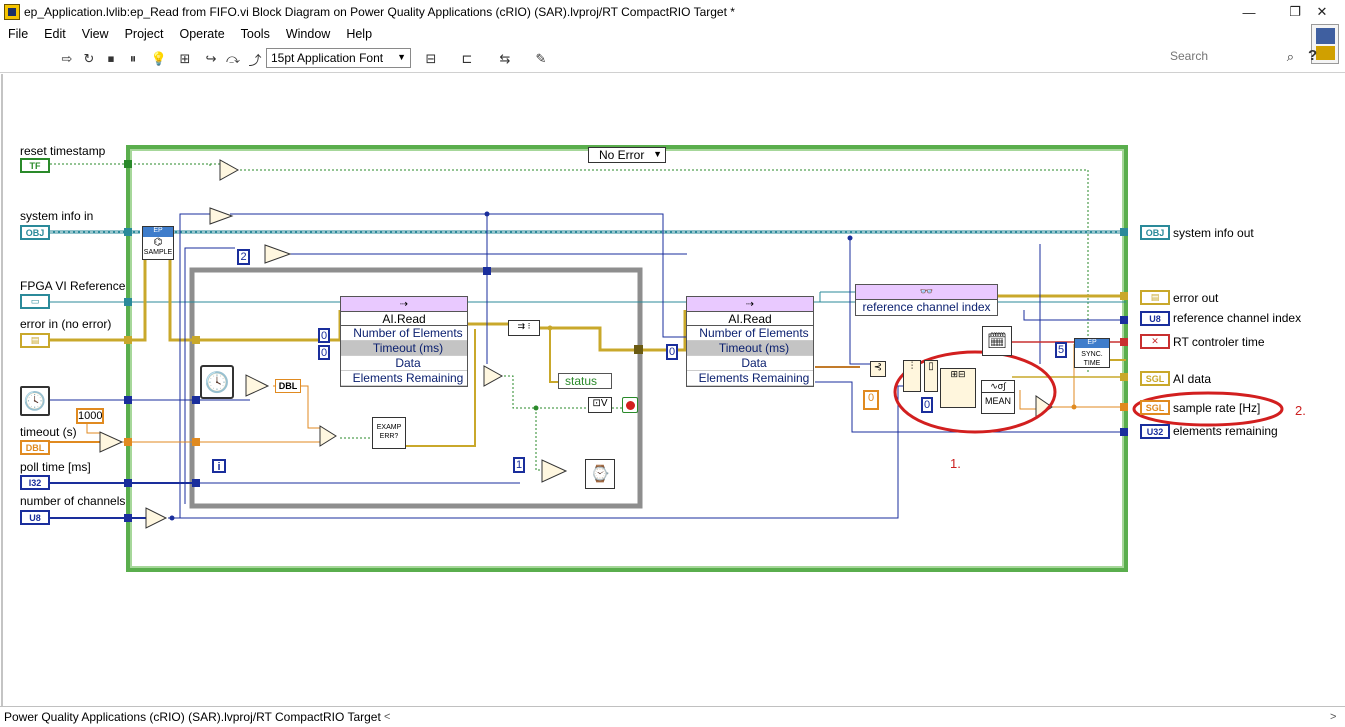 The image size is (1345, 727). What do you see at coordinates (672, 352) in the screenshot?
I see `constant-0-timeout-right: 0` at bounding box center [672, 352].